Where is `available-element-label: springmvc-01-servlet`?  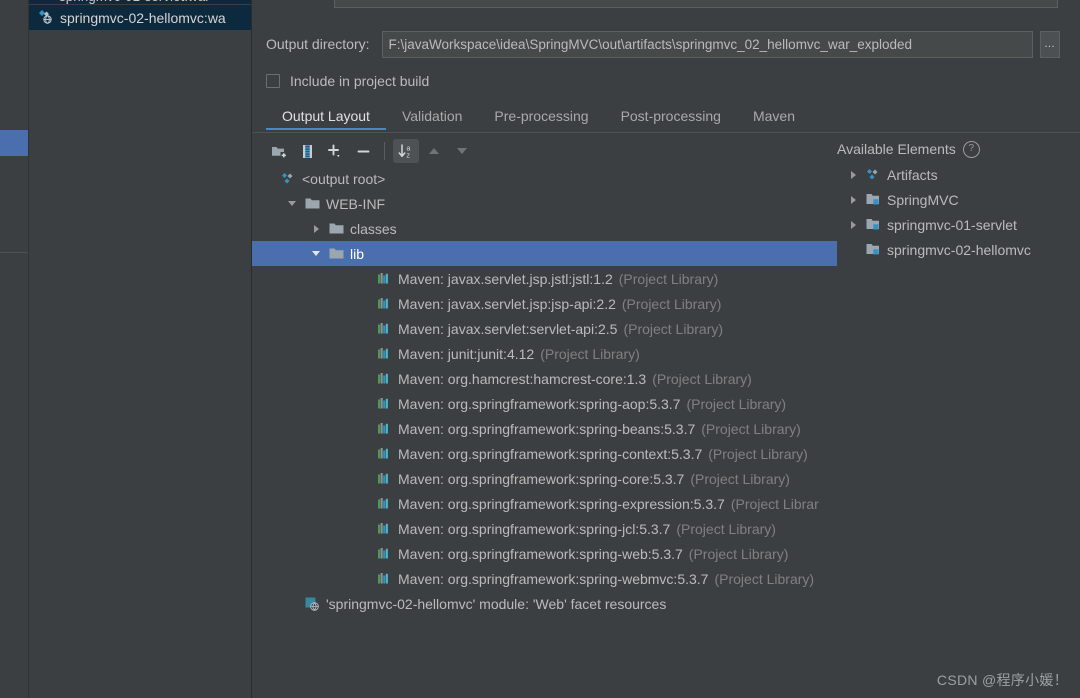 available-element-label: springmvc-01-servlet is located at coordinates (952, 224).